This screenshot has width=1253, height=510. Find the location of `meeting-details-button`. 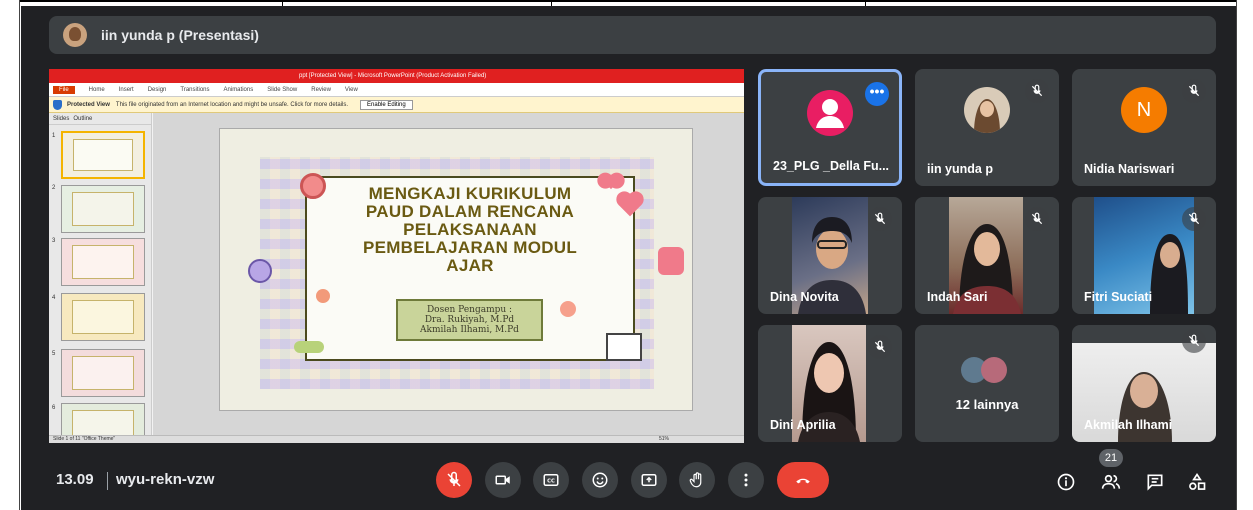

meeting-details-button is located at coordinates (1066, 482).